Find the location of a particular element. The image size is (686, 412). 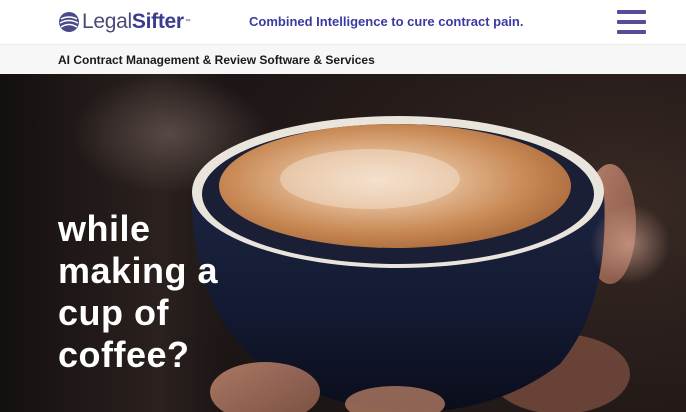

hero-headline-line-3: cup of is located at coordinates (113, 312).